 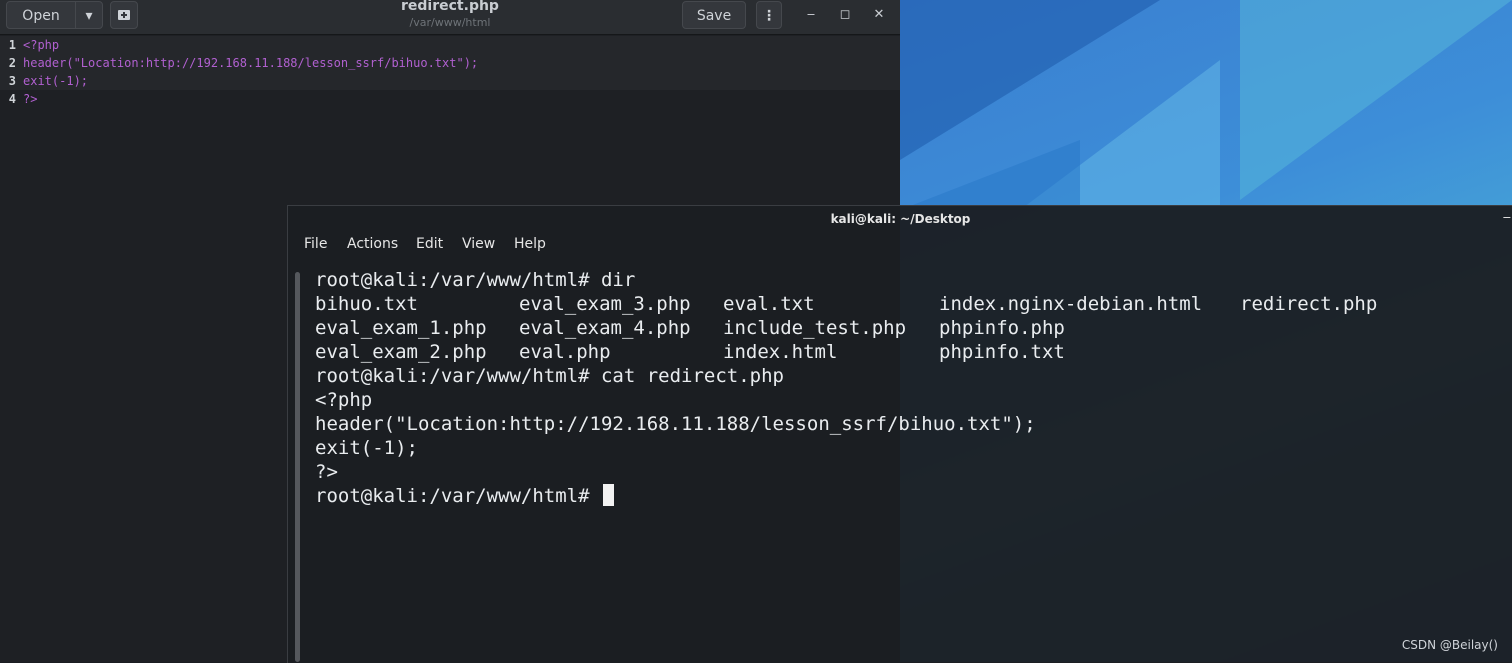 I want to click on line-number: 1, so click(x=12, y=45).